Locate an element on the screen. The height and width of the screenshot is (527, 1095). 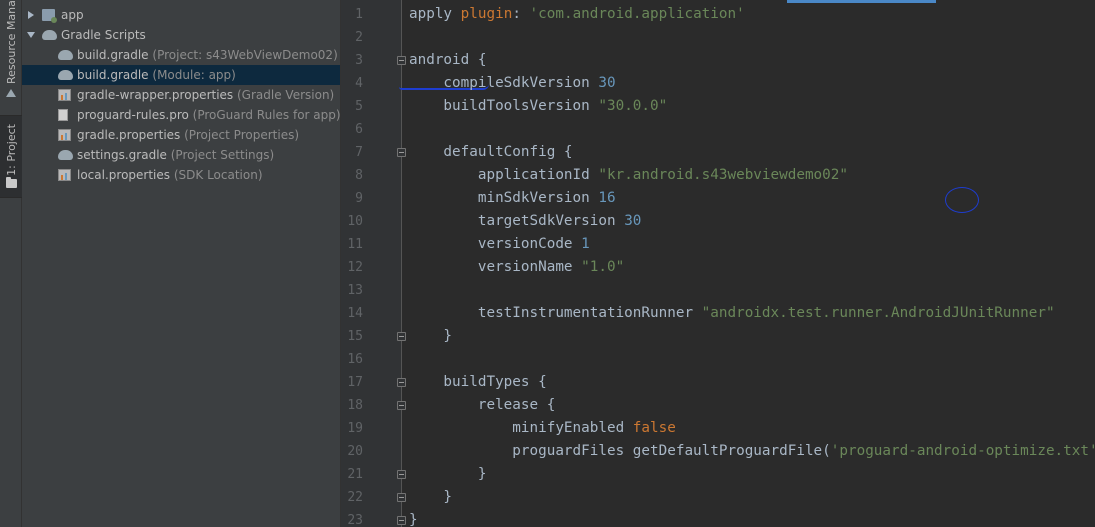
tree-item-hint: (Module: app) is located at coordinates (194, 75).